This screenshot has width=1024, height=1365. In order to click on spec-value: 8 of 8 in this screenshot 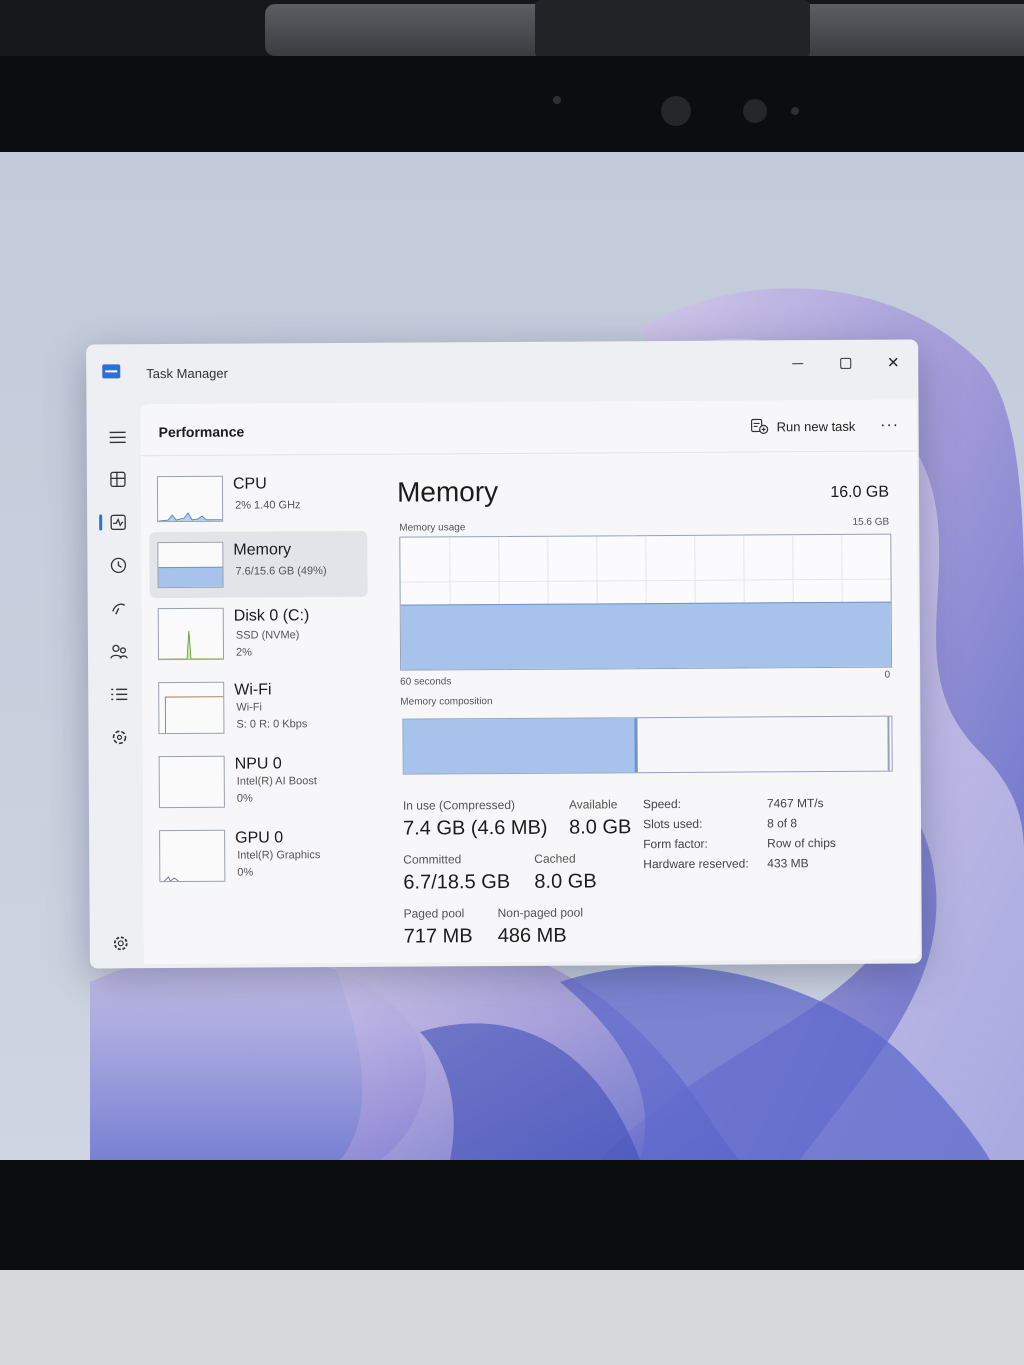, I will do `click(782, 823)`.